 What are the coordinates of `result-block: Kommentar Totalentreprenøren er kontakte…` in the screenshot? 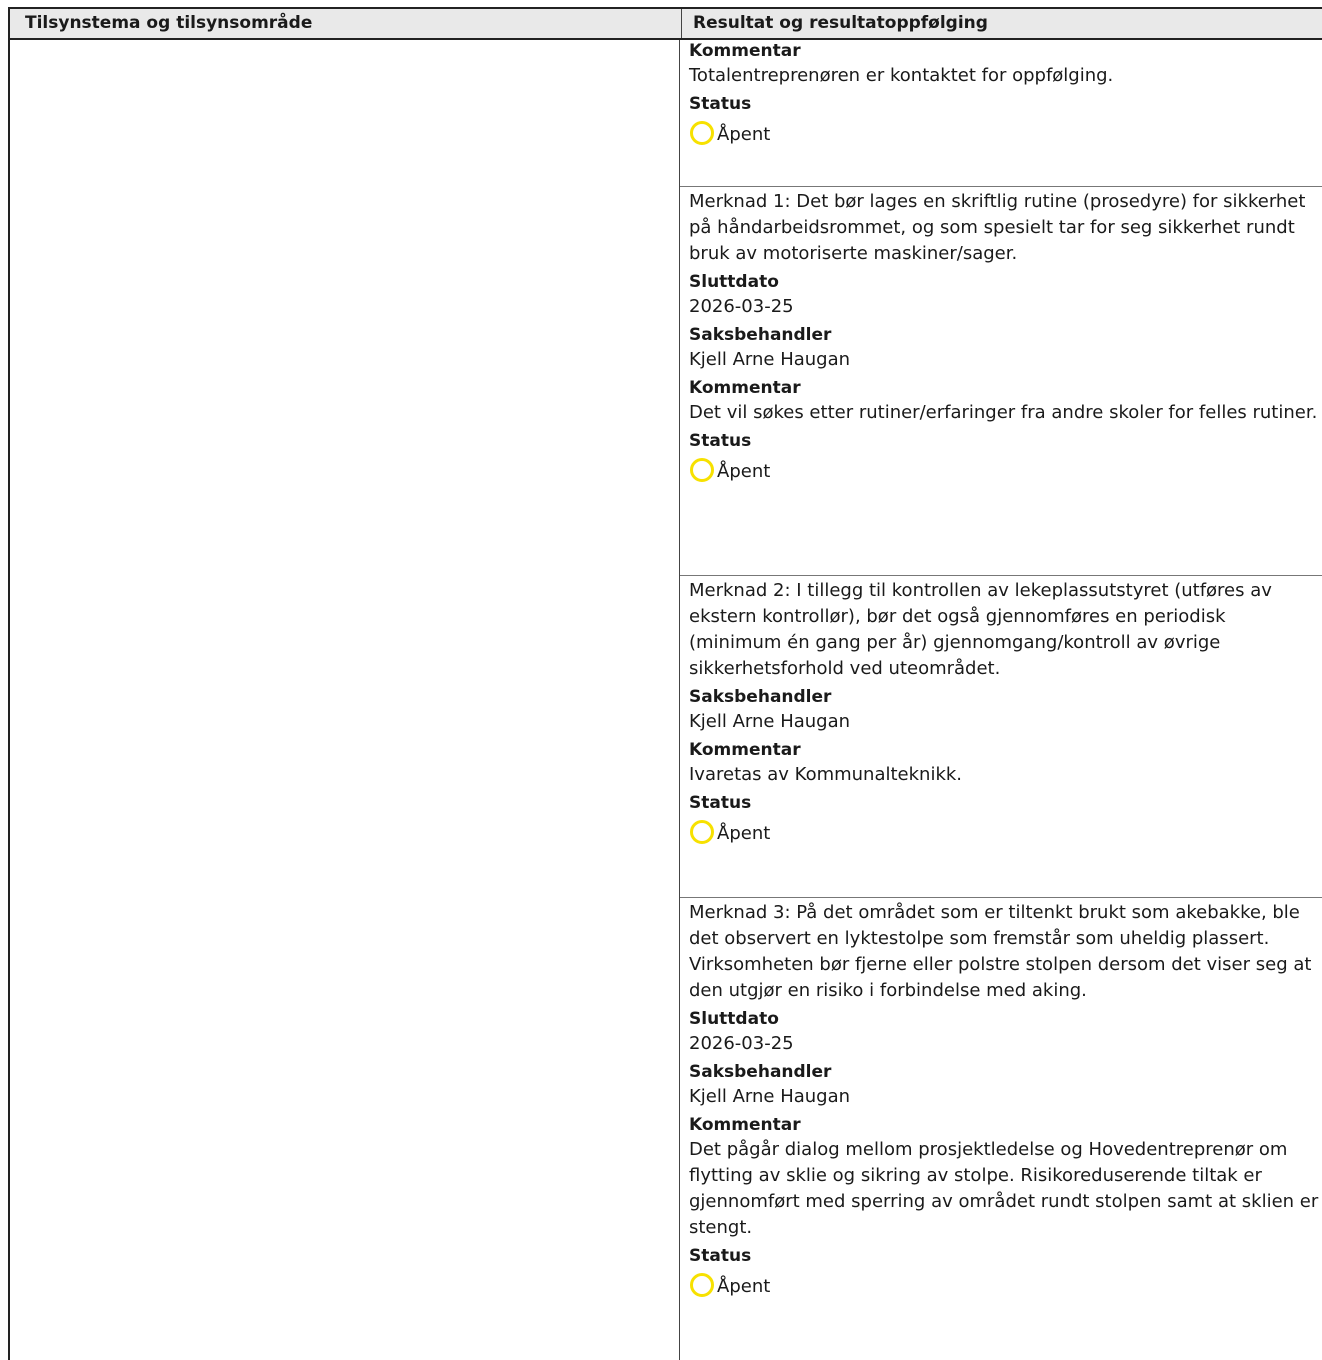 It's located at (1001, 113).